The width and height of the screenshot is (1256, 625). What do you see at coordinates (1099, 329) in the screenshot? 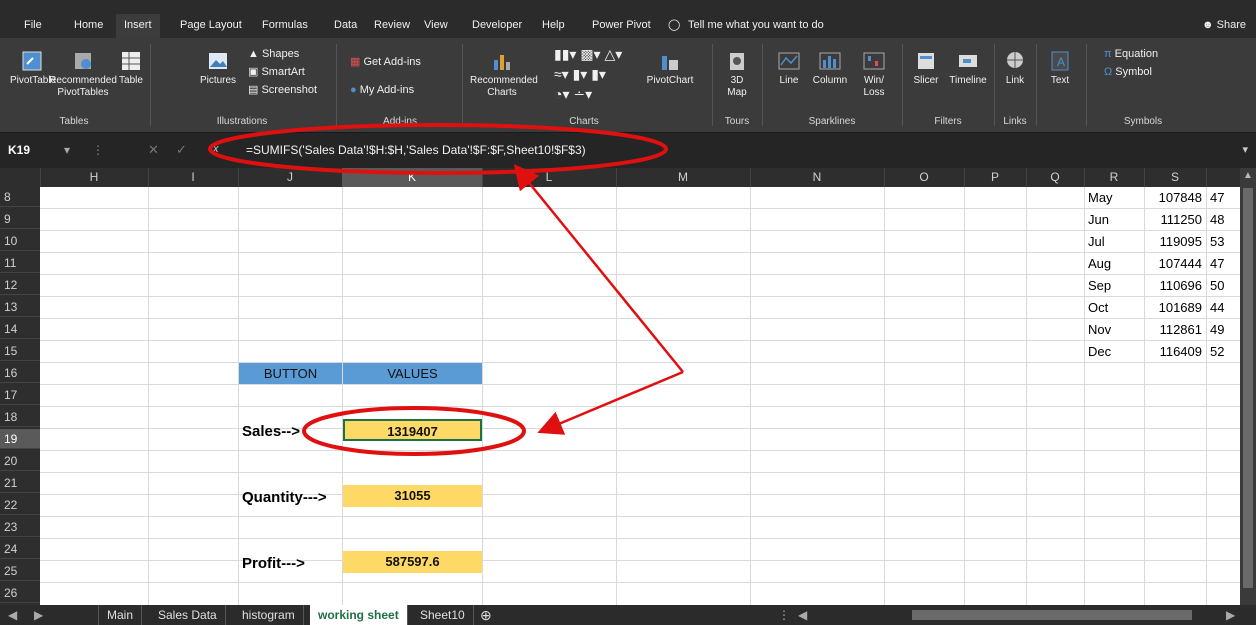
I see `month-cell: Nov` at bounding box center [1099, 329].